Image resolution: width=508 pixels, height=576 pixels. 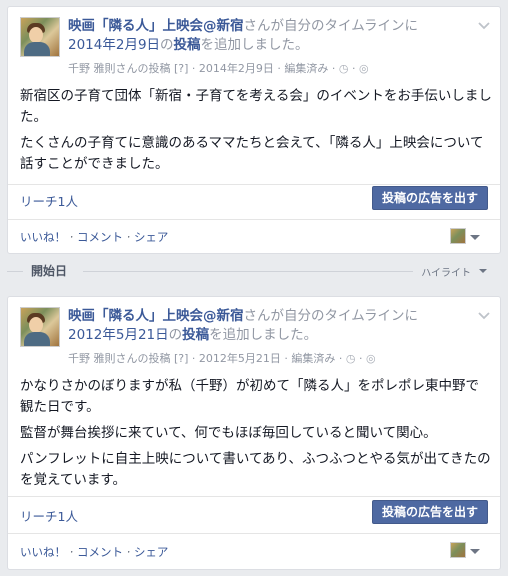 What do you see at coordinates (256, 106) in the screenshot?
I see `post-paragraph: 新宿区の子育て団体「新宿・子育てを考える会」のイベントをお手伝いしました。` at bounding box center [256, 106].